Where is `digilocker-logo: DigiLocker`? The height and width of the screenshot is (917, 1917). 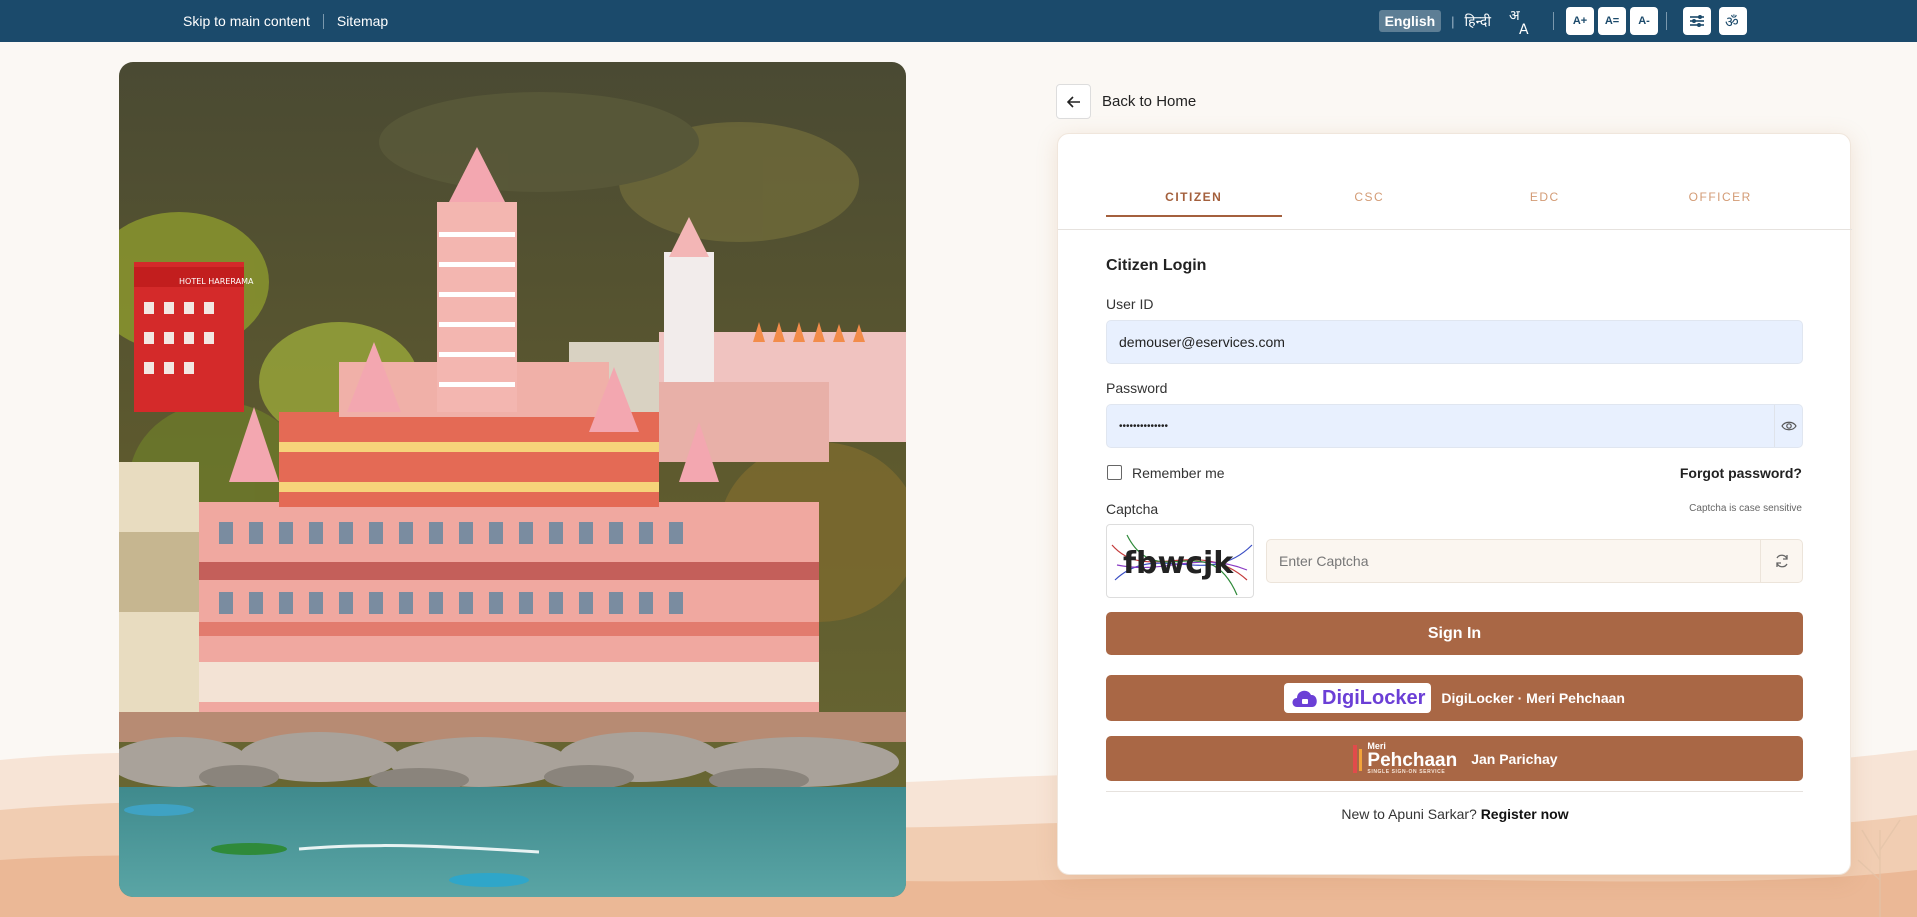
digilocker-logo: DigiLocker is located at coordinates (1358, 698).